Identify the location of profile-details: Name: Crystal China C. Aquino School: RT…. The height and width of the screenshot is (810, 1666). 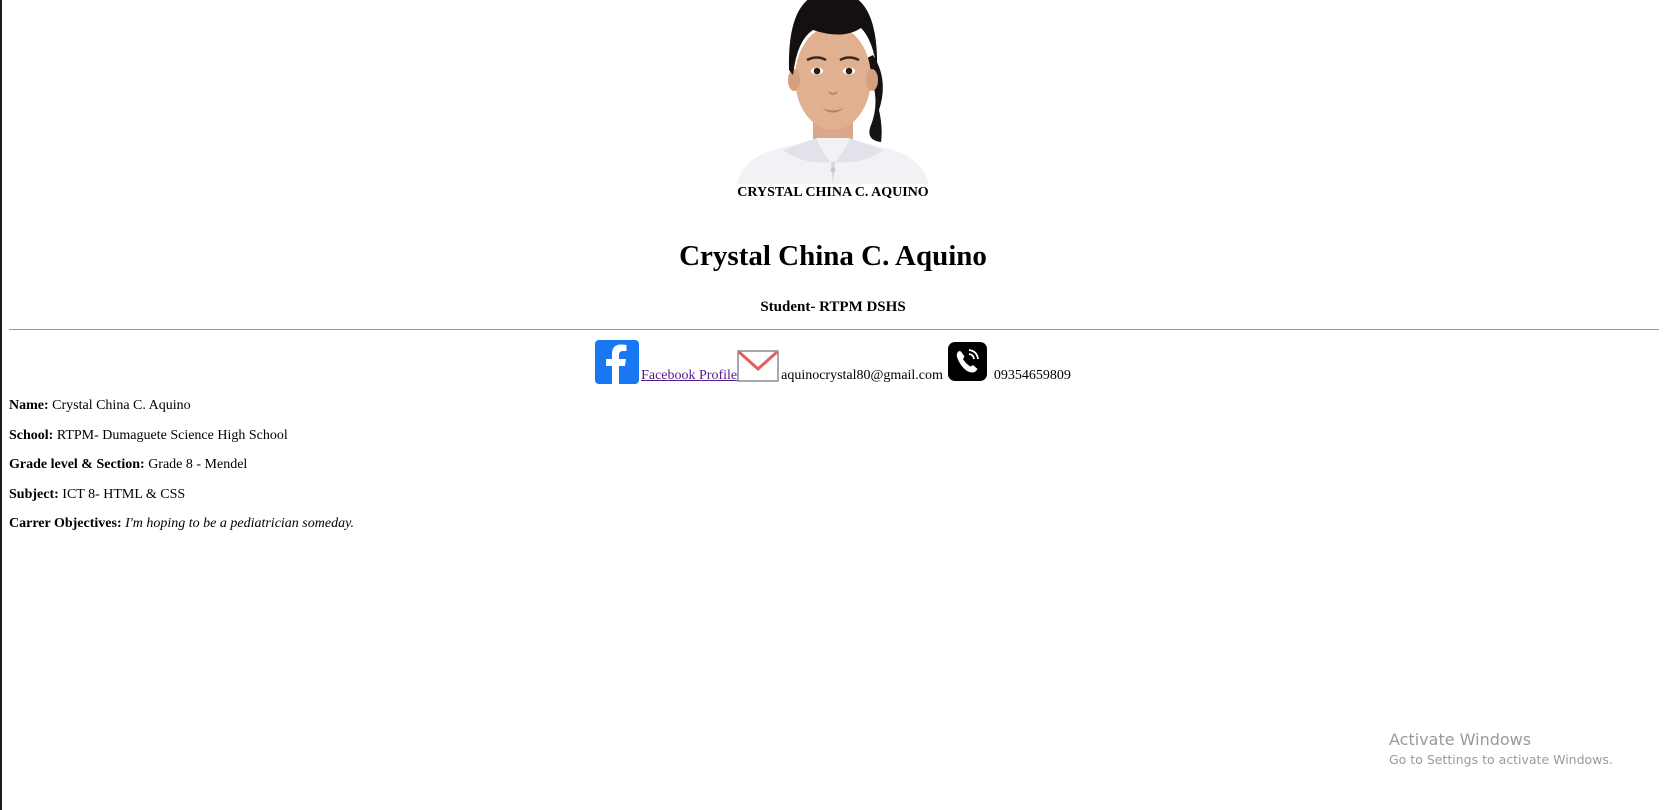
(181, 471).